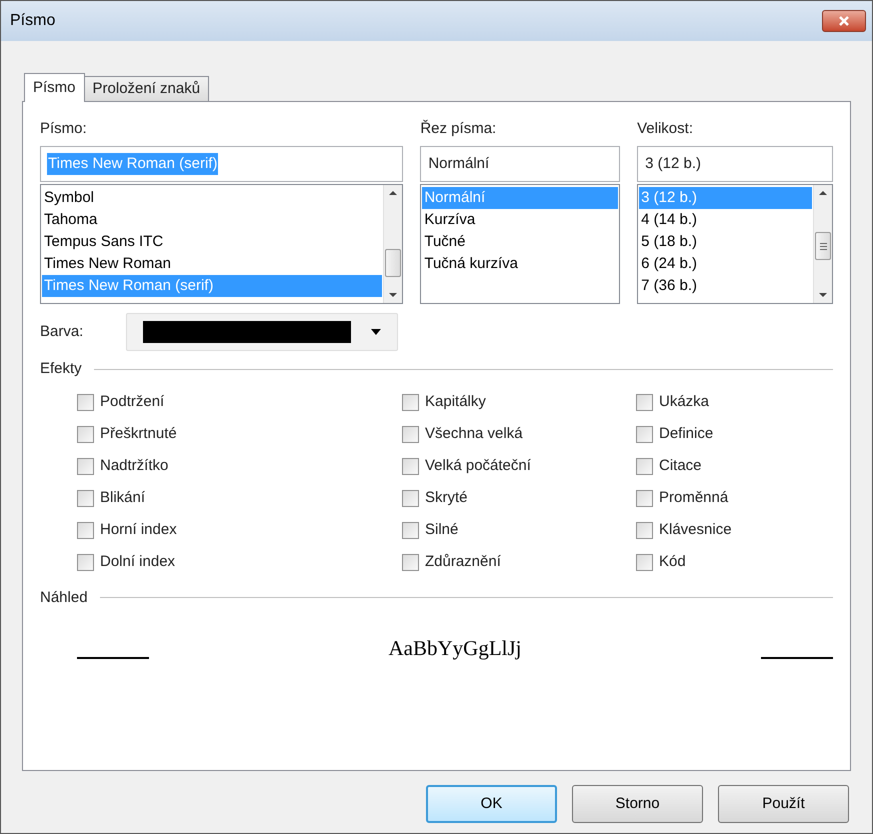 Image resolution: width=873 pixels, height=834 pixels. What do you see at coordinates (693, 498) in the screenshot?
I see `checkbox-label: Proměnná` at bounding box center [693, 498].